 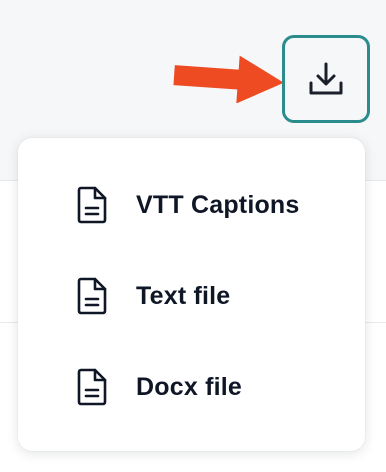 I want to click on menu-item-label: Docx file, so click(x=189, y=386).